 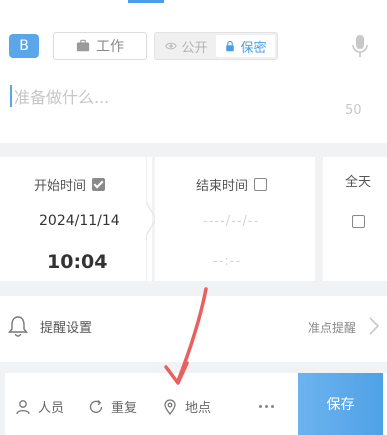 I want to click on end-time-value: --:--, so click(x=227, y=261).